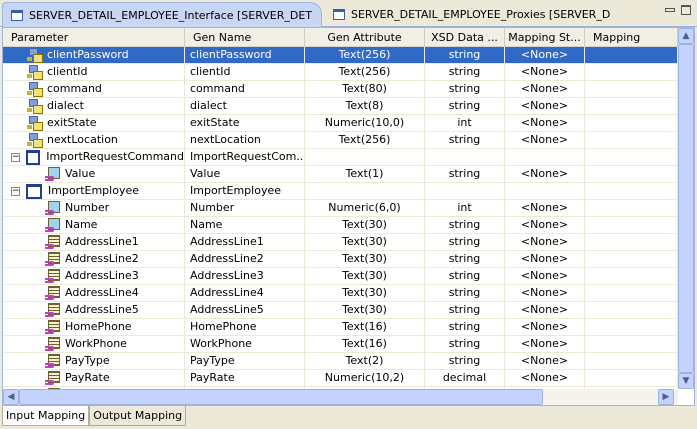 The image size is (697, 429). What do you see at coordinates (340, 123) in the screenshot?
I see `table-row: exitState exitState Numeric(10,0) int <None>` at bounding box center [340, 123].